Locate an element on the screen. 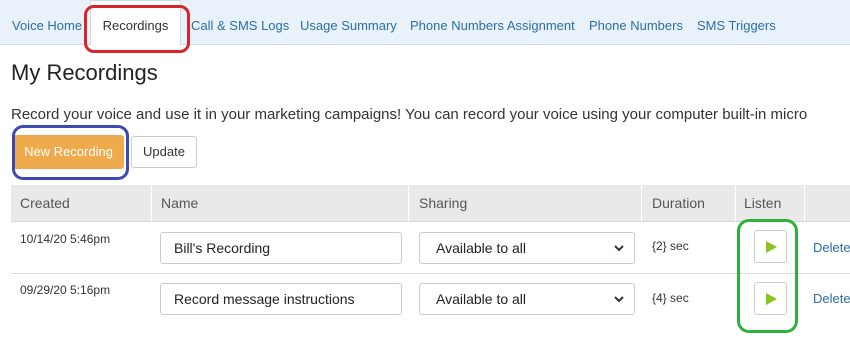 The image size is (850, 350). column-header-name: Name is located at coordinates (180, 203).